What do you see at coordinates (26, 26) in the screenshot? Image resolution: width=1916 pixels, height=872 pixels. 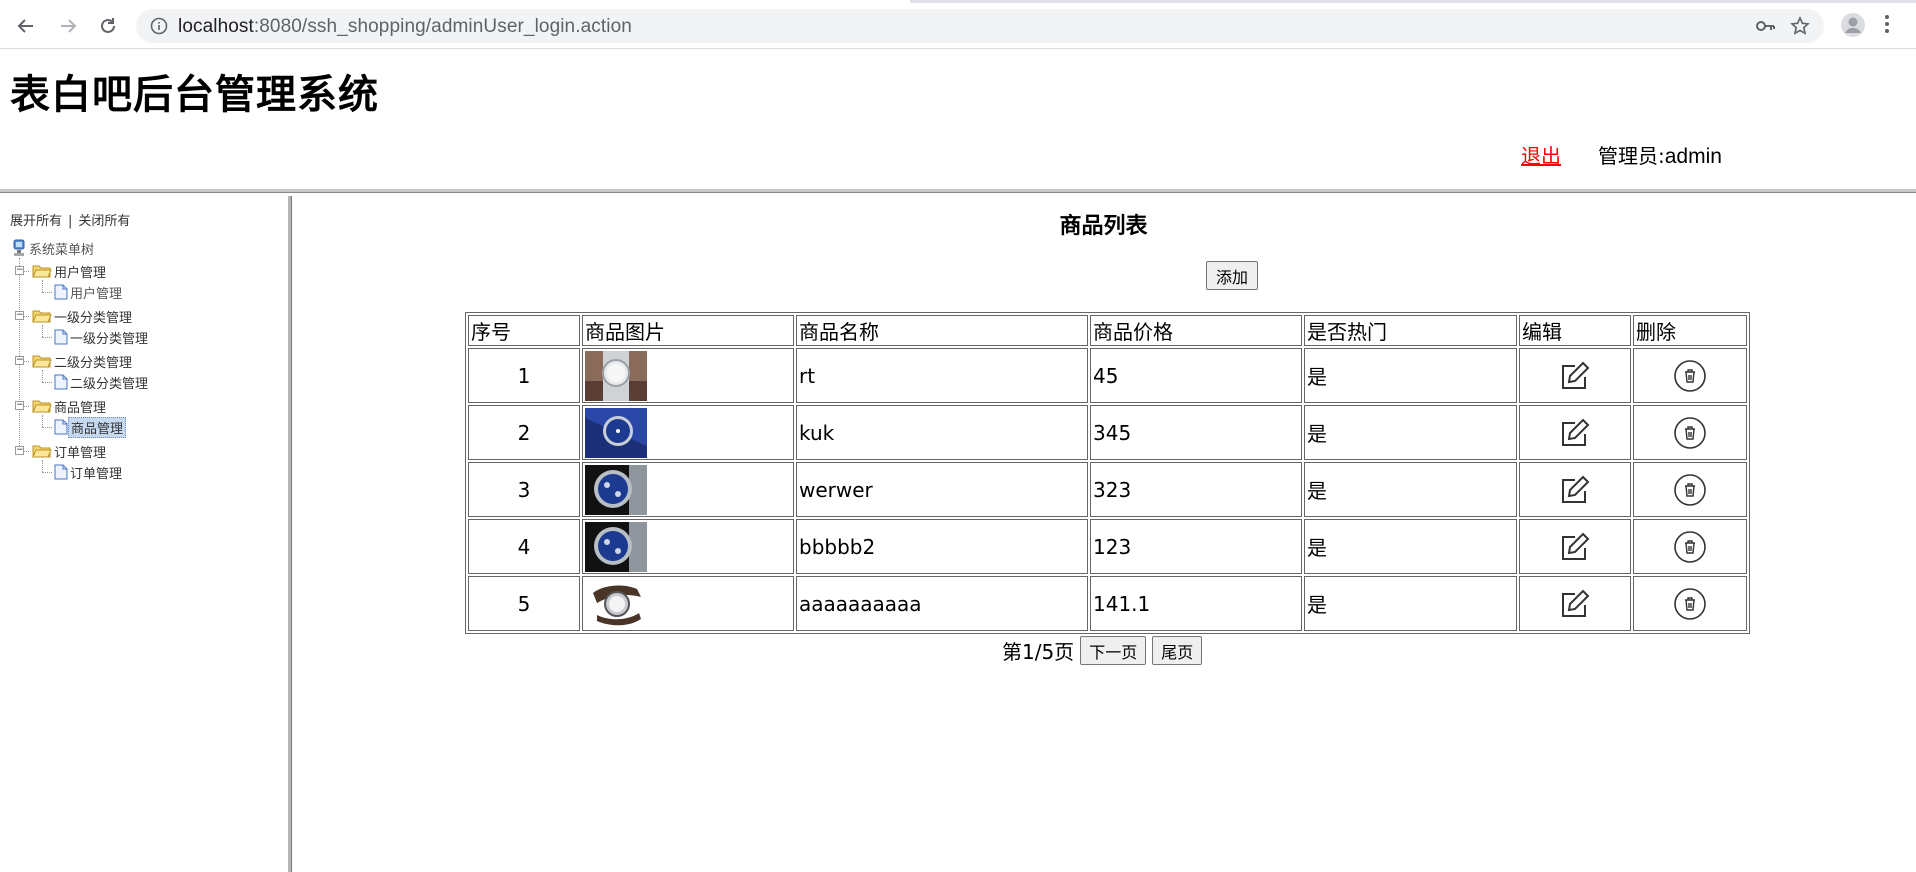 I see `back-button` at bounding box center [26, 26].